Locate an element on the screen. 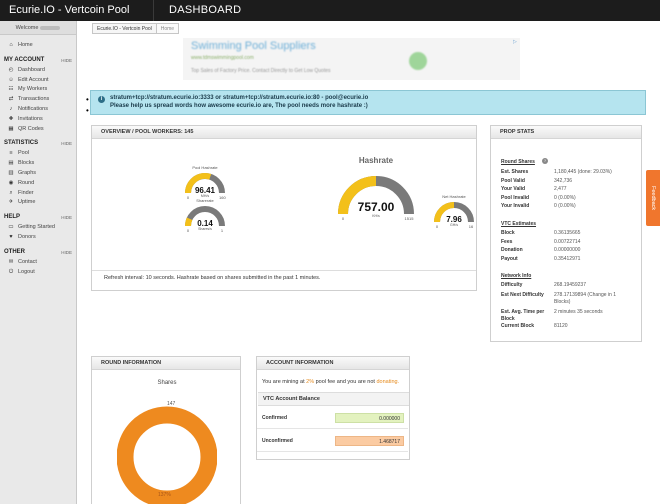 The width and height of the screenshot is (660, 504). sidebar-item-uptime: ✈ Uptime is located at coordinates (38, 203).